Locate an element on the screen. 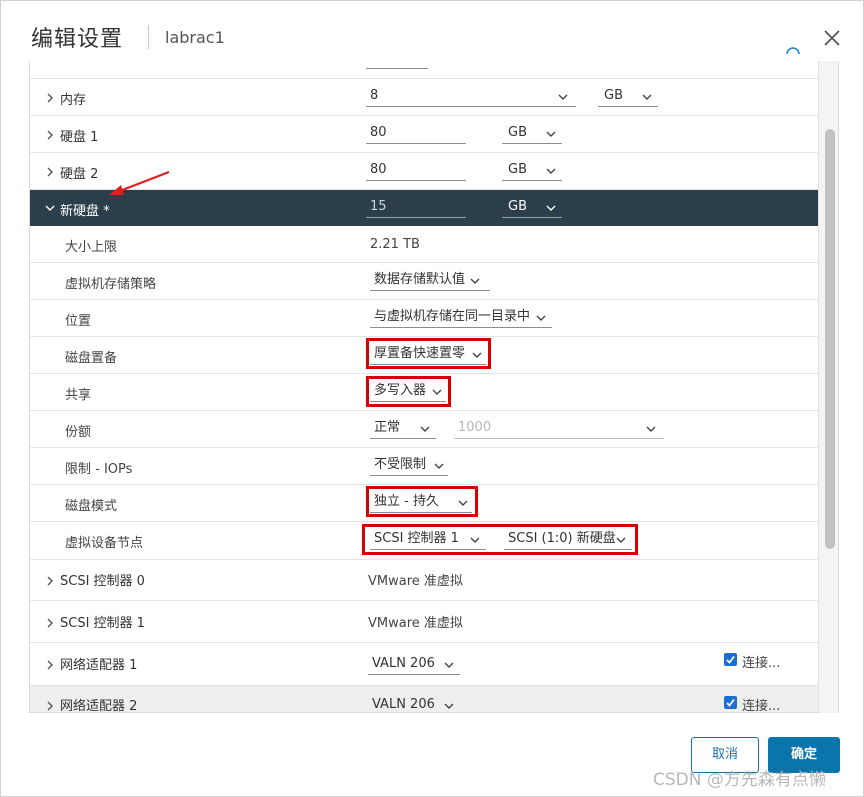 This screenshot has width=864, height=797. disk-1-size-input: 80 is located at coordinates (416, 134).